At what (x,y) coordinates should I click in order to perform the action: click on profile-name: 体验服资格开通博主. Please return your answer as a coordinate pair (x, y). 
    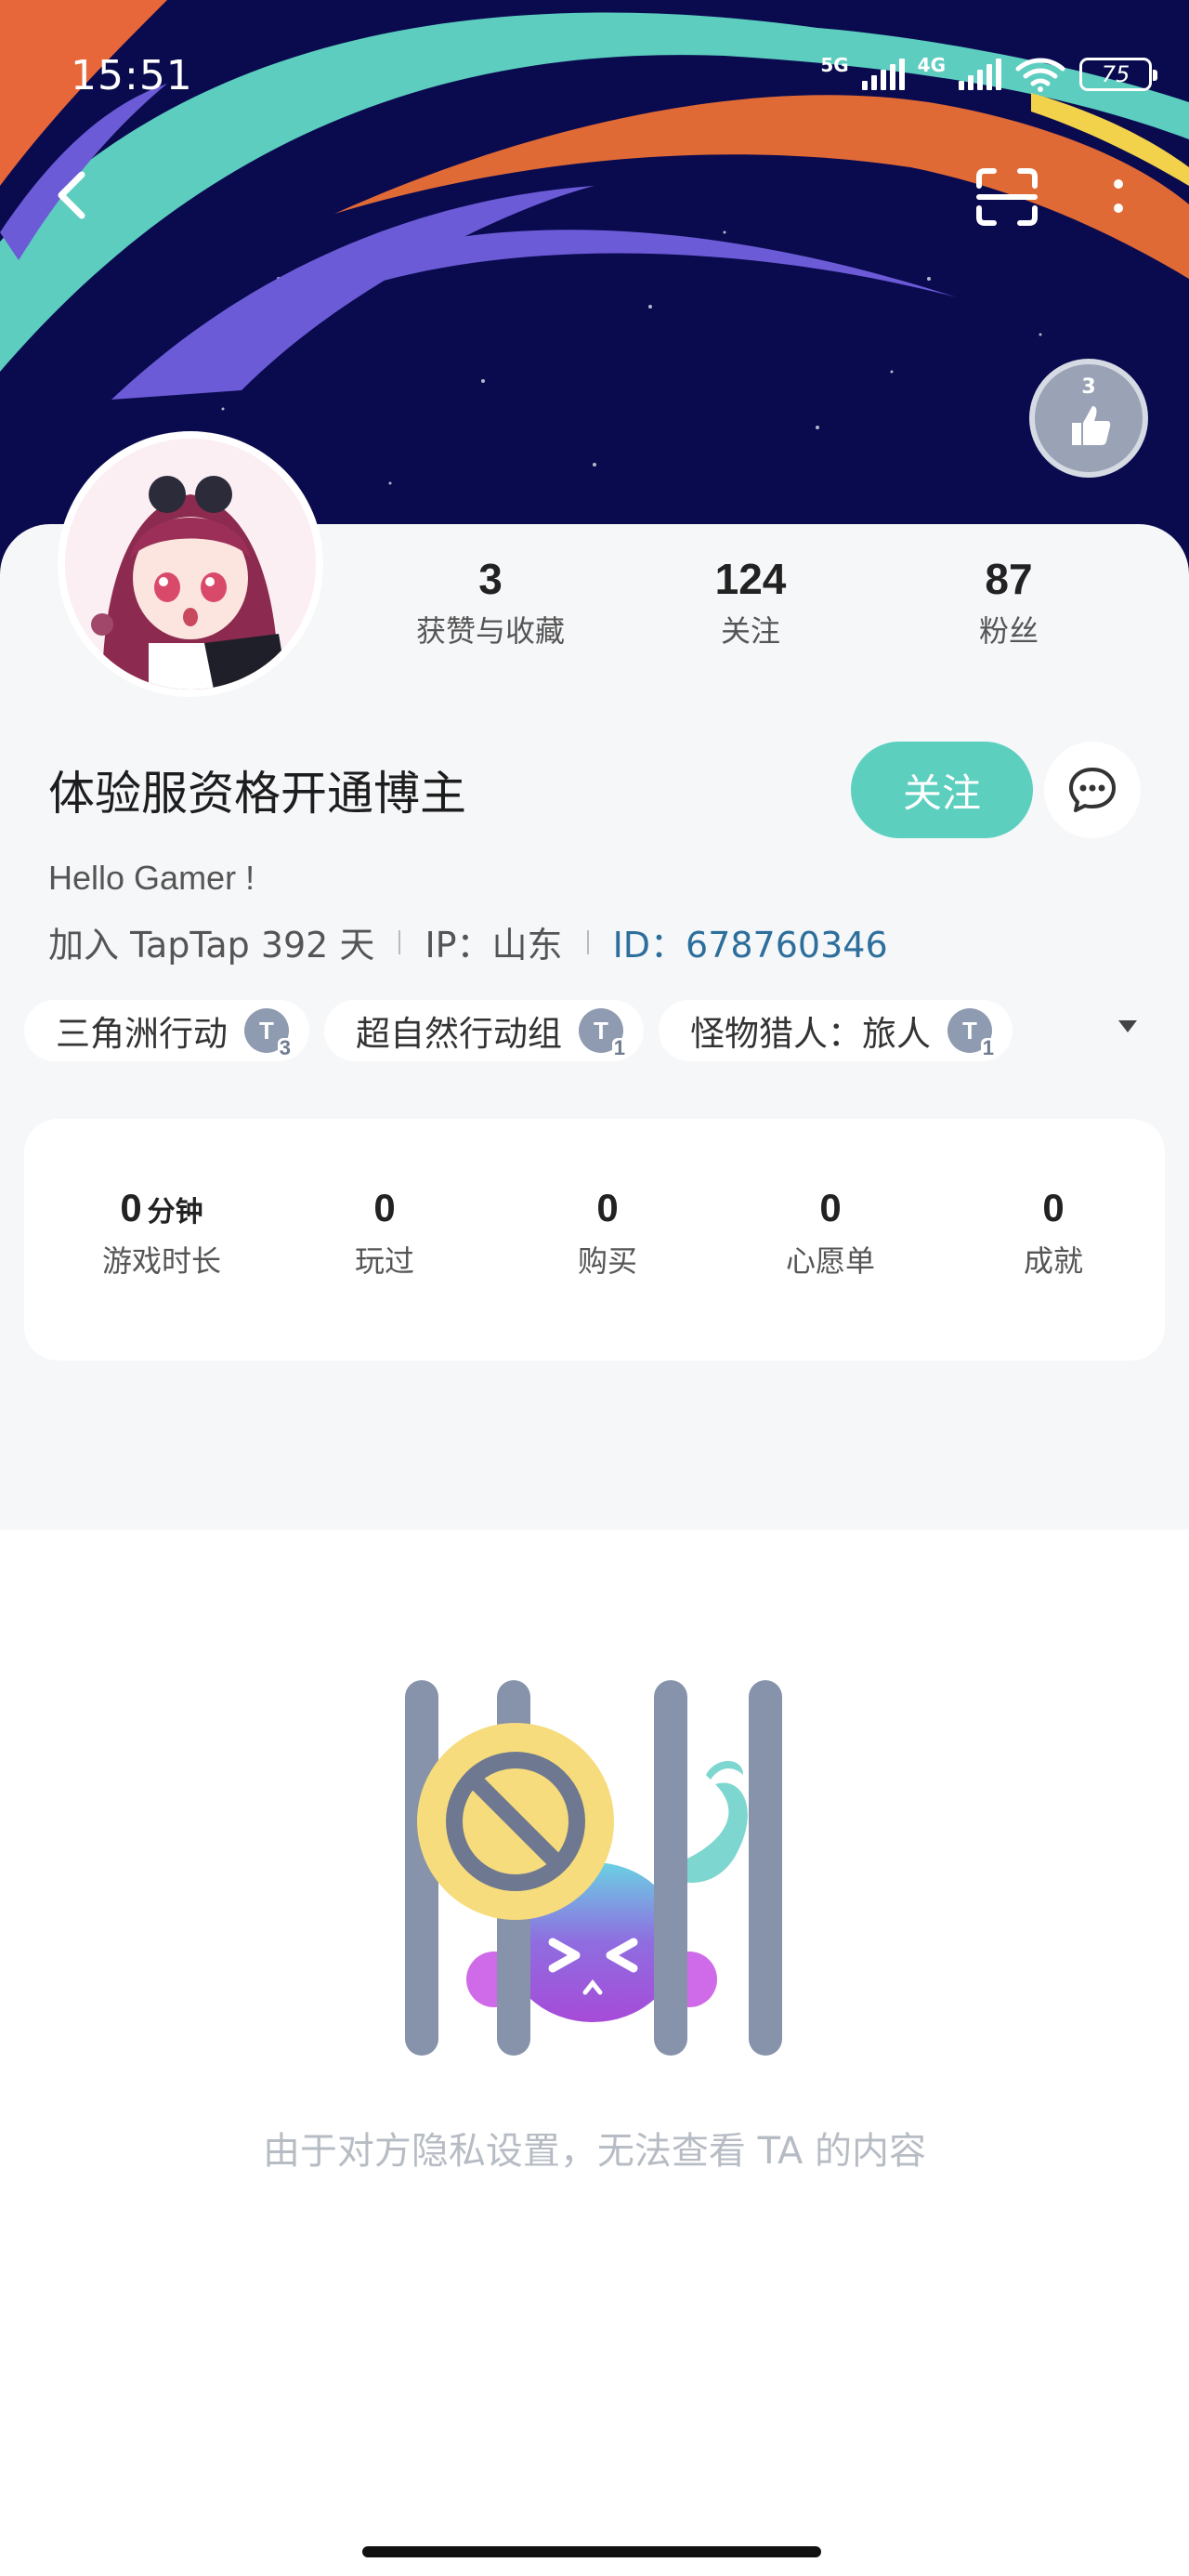
    Looking at the image, I should click on (257, 794).